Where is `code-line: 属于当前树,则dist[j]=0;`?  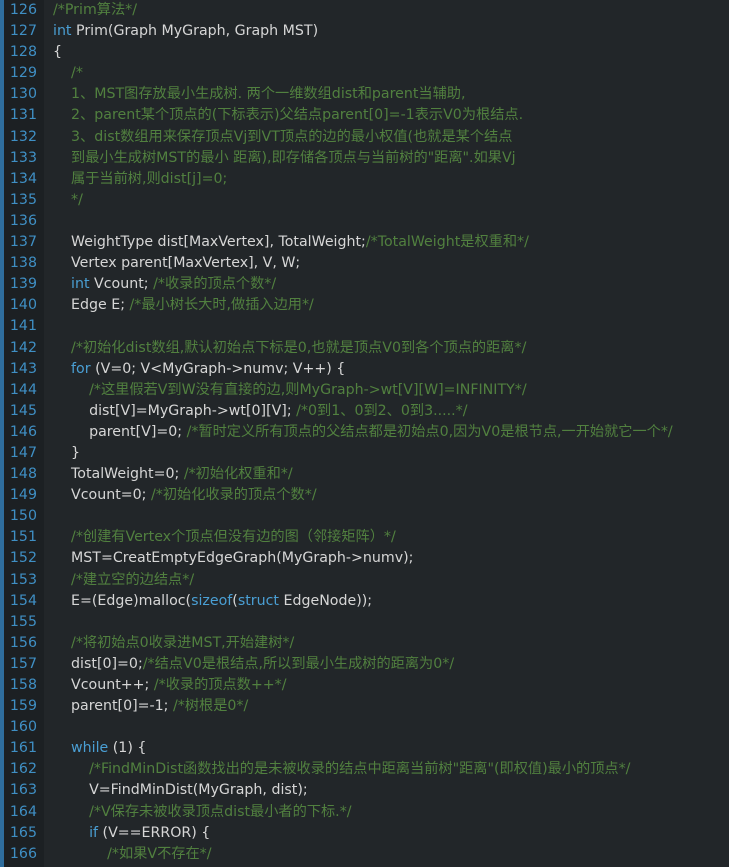
code-line: 属于当前树,则dist[j]=0; is located at coordinates (386, 179).